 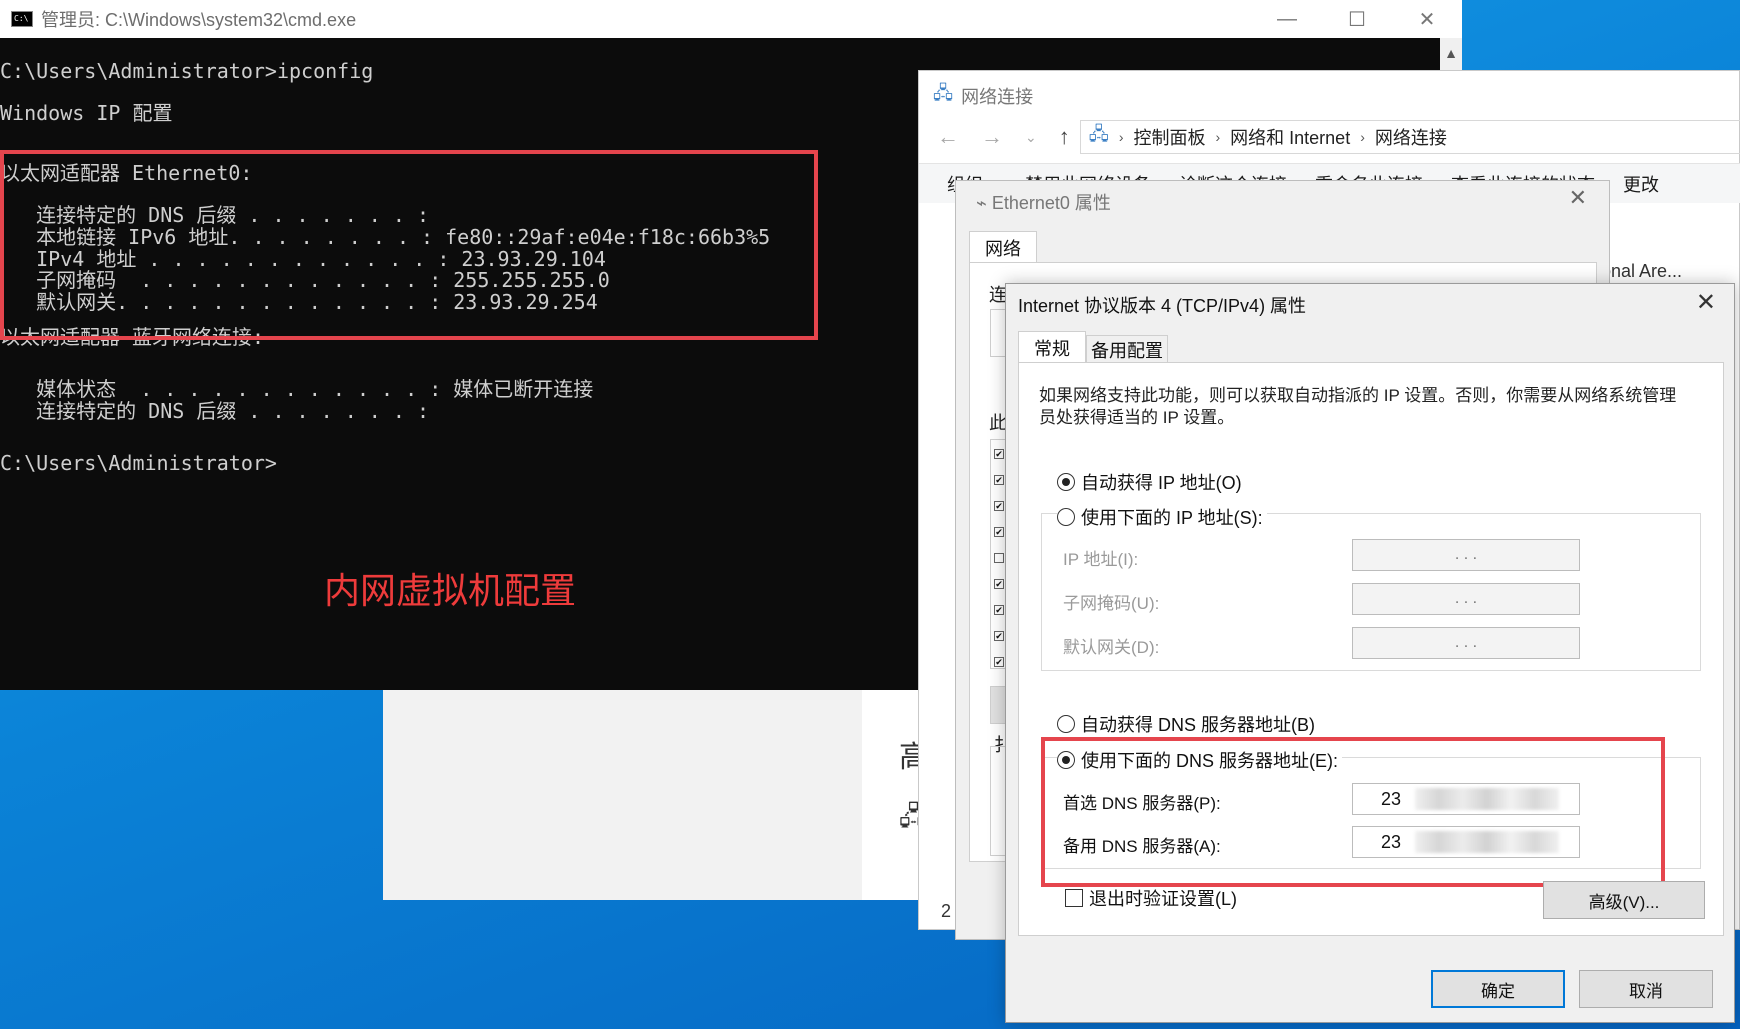 I want to click on subnet-mask-field: . . ., so click(x=1466, y=599).